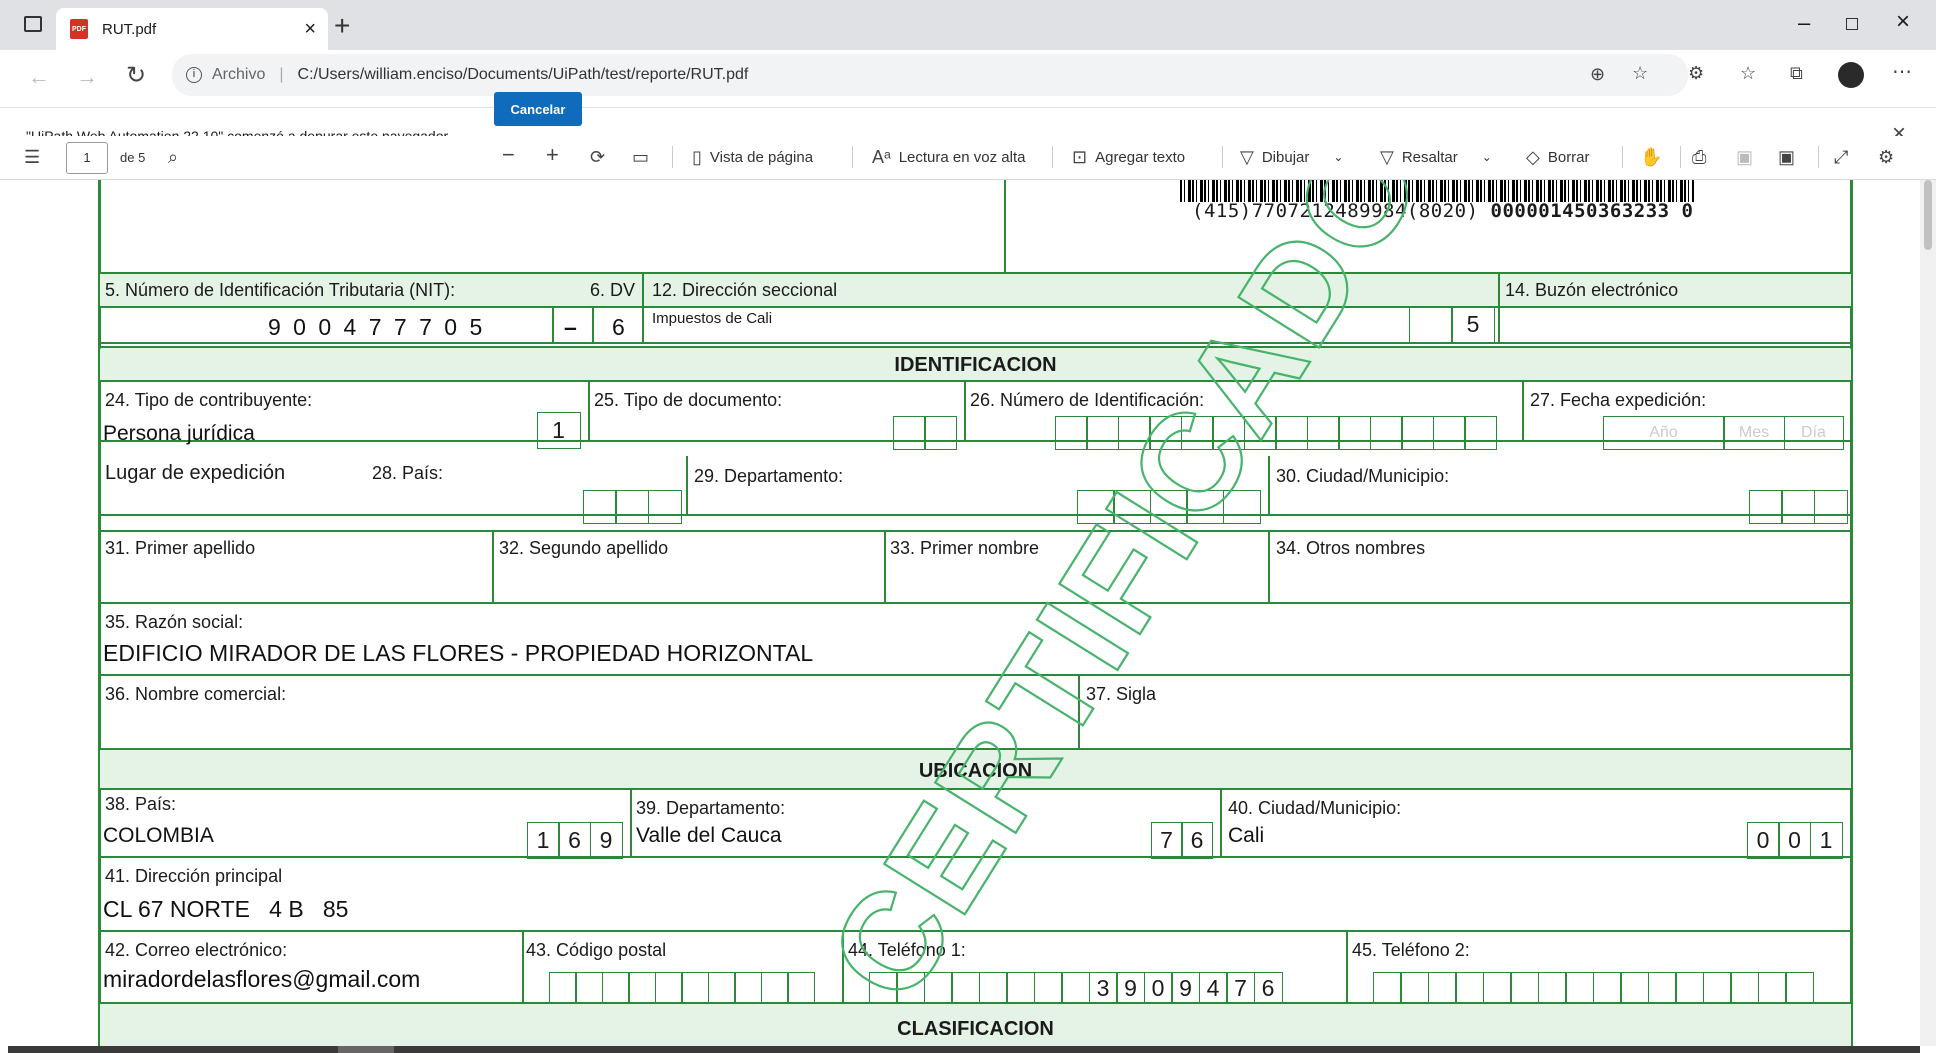  What do you see at coordinates (39, 77) in the screenshot?
I see `back-icon: ←` at bounding box center [39, 77].